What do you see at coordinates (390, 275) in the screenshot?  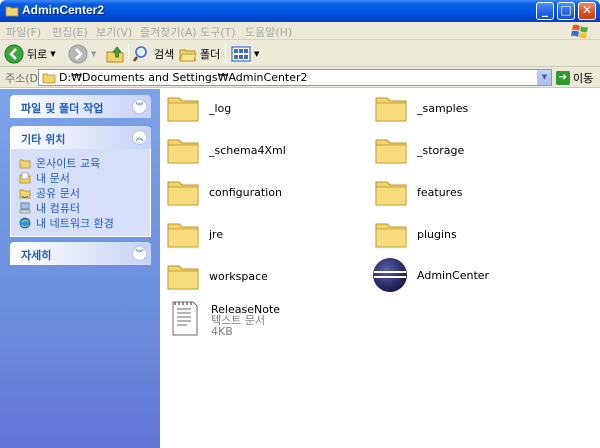 I see `eclipse-app-icon` at bounding box center [390, 275].